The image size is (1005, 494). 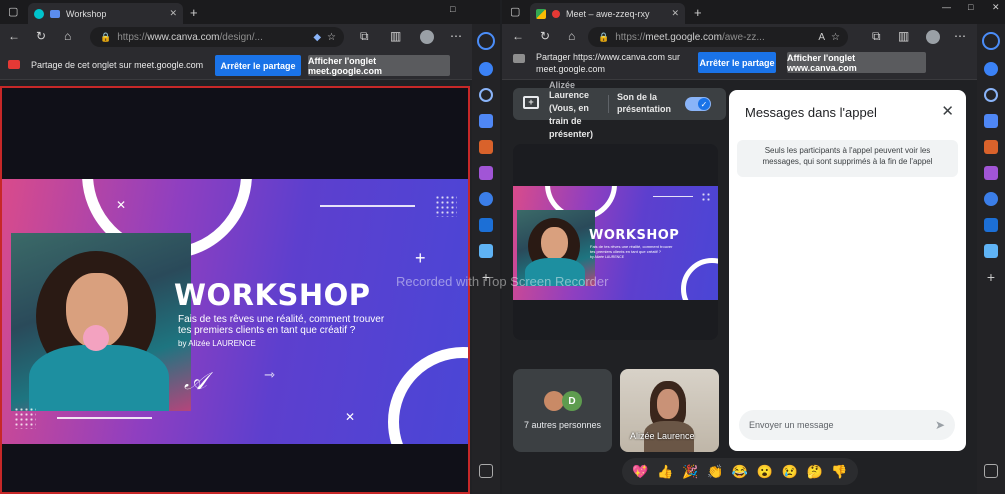 I want to click on url-host: meet.google.com, so click(x=683, y=37).